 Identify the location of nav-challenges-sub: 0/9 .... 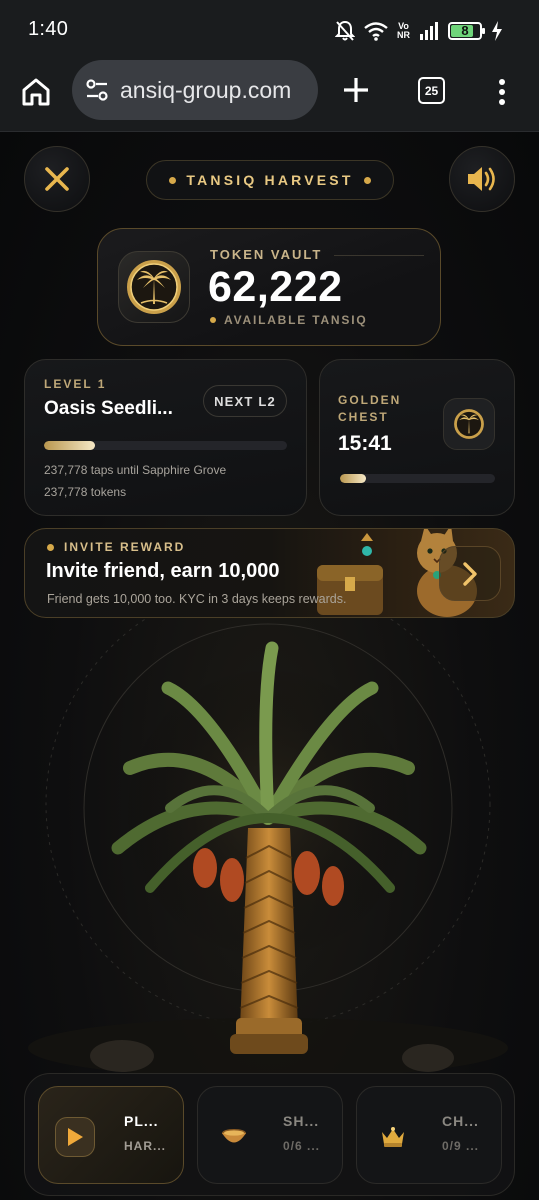
(461, 1146).